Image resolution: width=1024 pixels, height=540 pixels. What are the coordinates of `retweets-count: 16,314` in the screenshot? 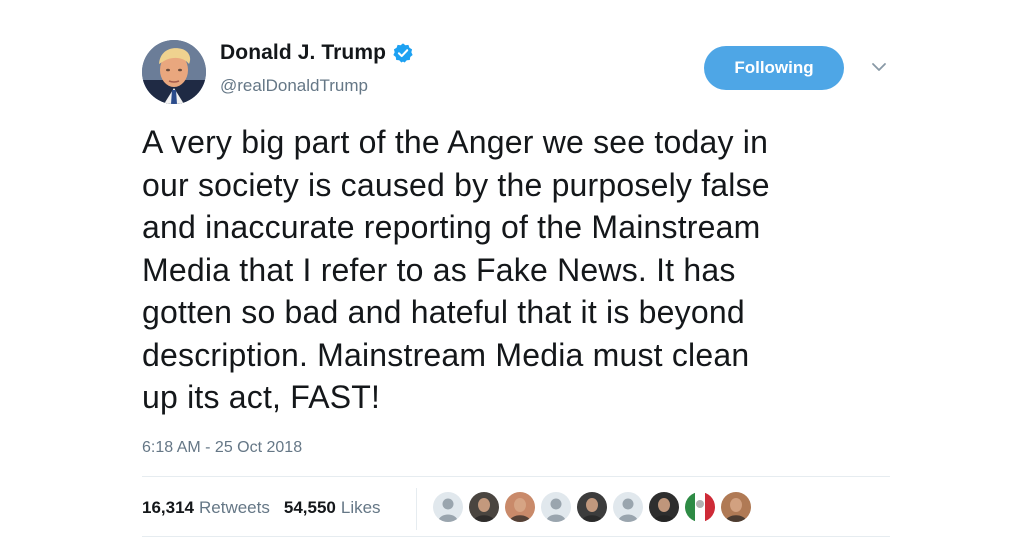 It's located at (168, 507).